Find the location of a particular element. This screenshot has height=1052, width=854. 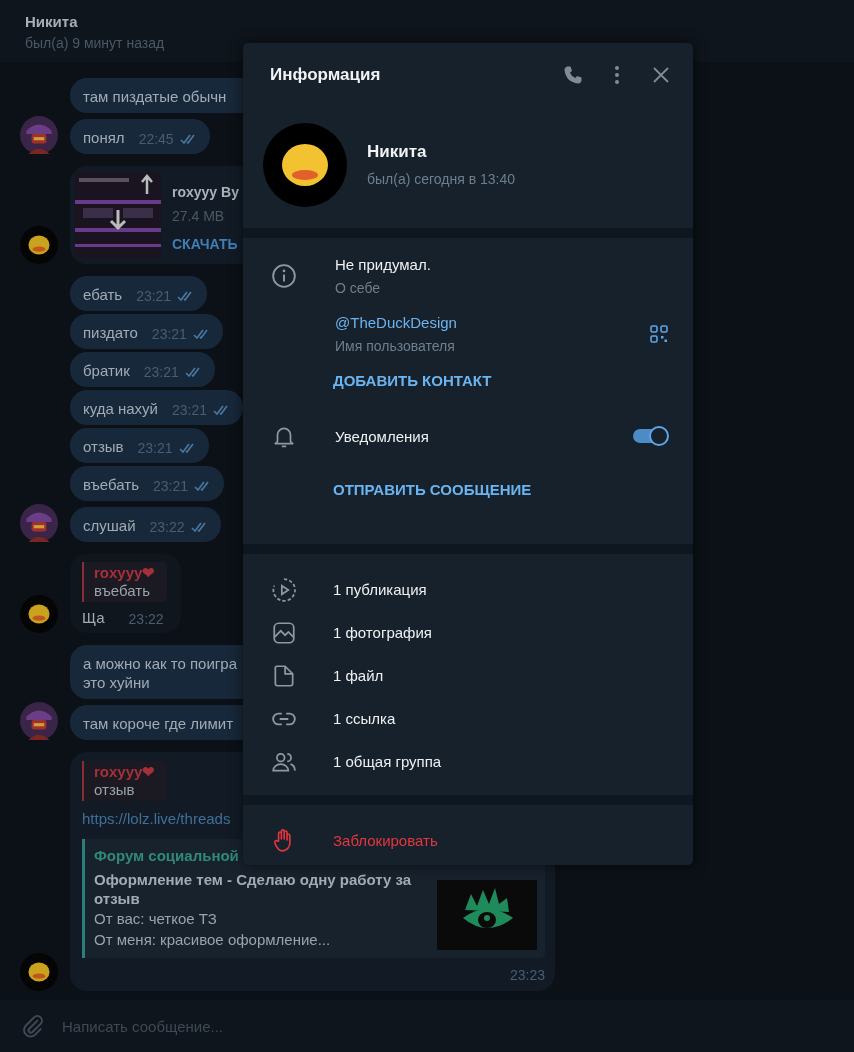

notifications-label: Уведомления is located at coordinates (382, 436).